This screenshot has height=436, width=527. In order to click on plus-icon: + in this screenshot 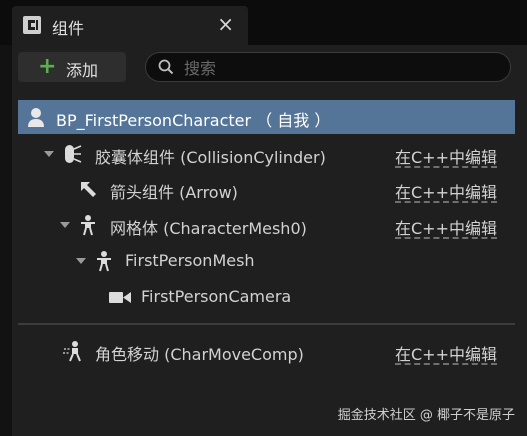, I will do `click(47, 66)`.